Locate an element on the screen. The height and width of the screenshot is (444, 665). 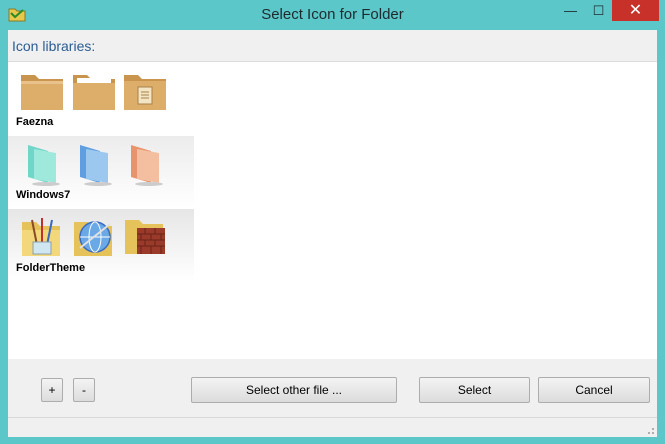
brick-wall-folder-icon is located at coordinates (145, 237).